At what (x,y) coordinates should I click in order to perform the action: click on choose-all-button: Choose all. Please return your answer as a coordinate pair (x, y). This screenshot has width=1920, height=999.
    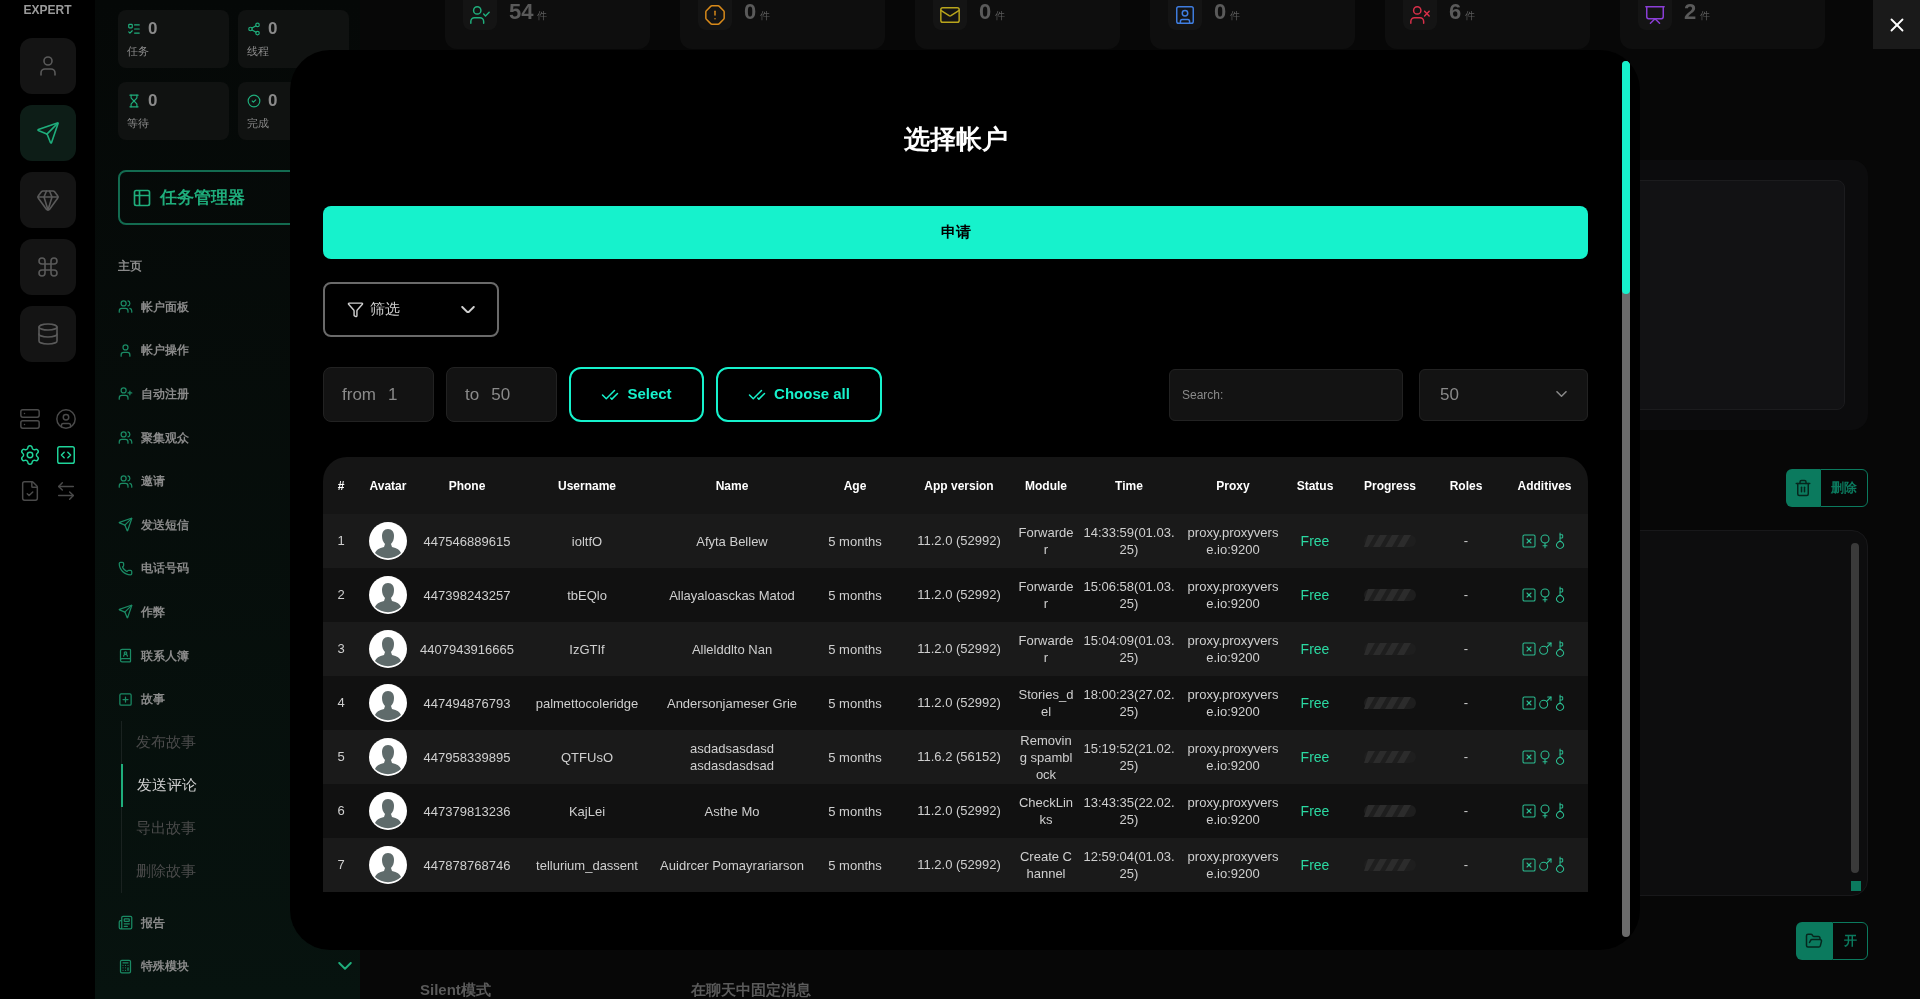
    Looking at the image, I should click on (799, 394).